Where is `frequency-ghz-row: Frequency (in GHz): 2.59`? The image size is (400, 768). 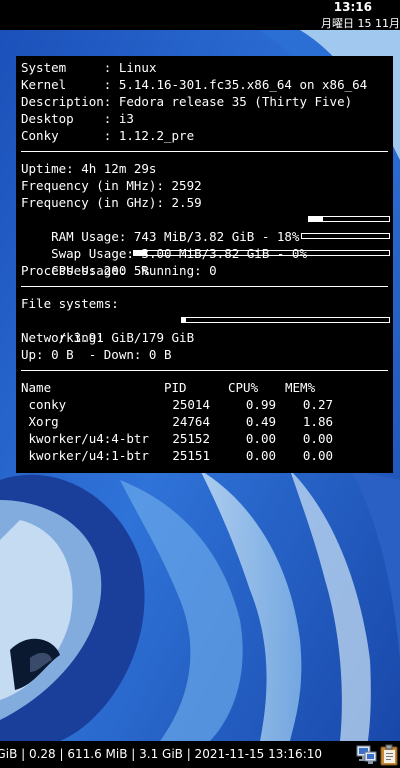
frequency-ghz-row: Frequency (in GHz): 2.59 is located at coordinates (111, 202).